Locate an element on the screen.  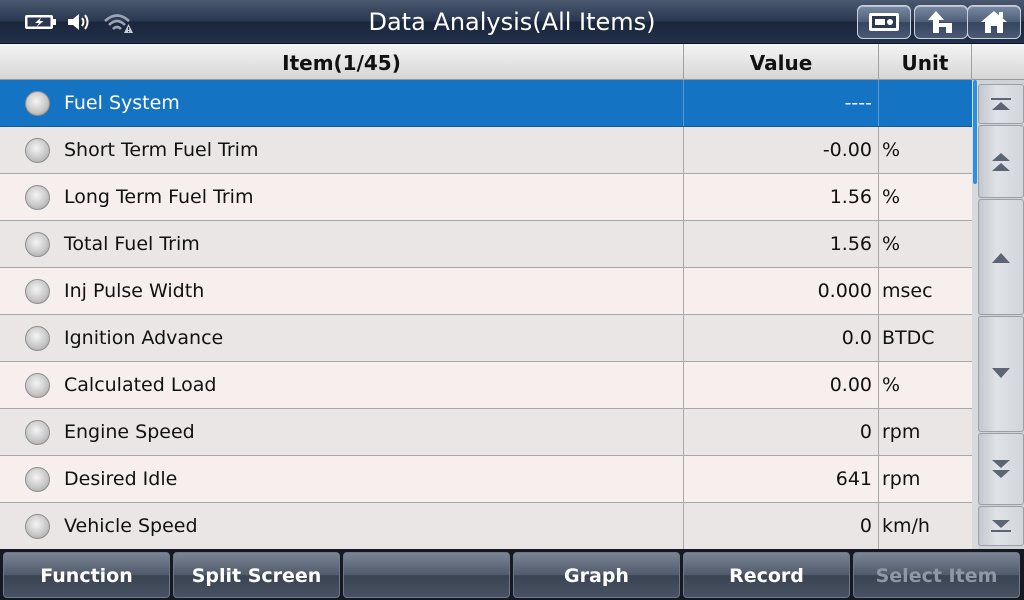
item-name: Vehicle Speed is located at coordinates (131, 526).